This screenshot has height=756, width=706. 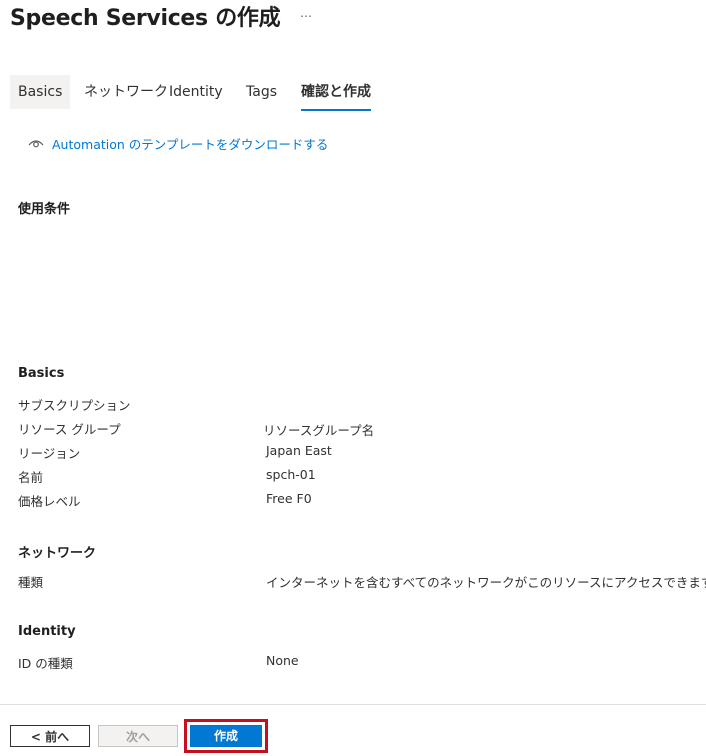 I want to click on download-template-label: Automation のテンプレートをダウンロードする, so click(x=190, y=144).